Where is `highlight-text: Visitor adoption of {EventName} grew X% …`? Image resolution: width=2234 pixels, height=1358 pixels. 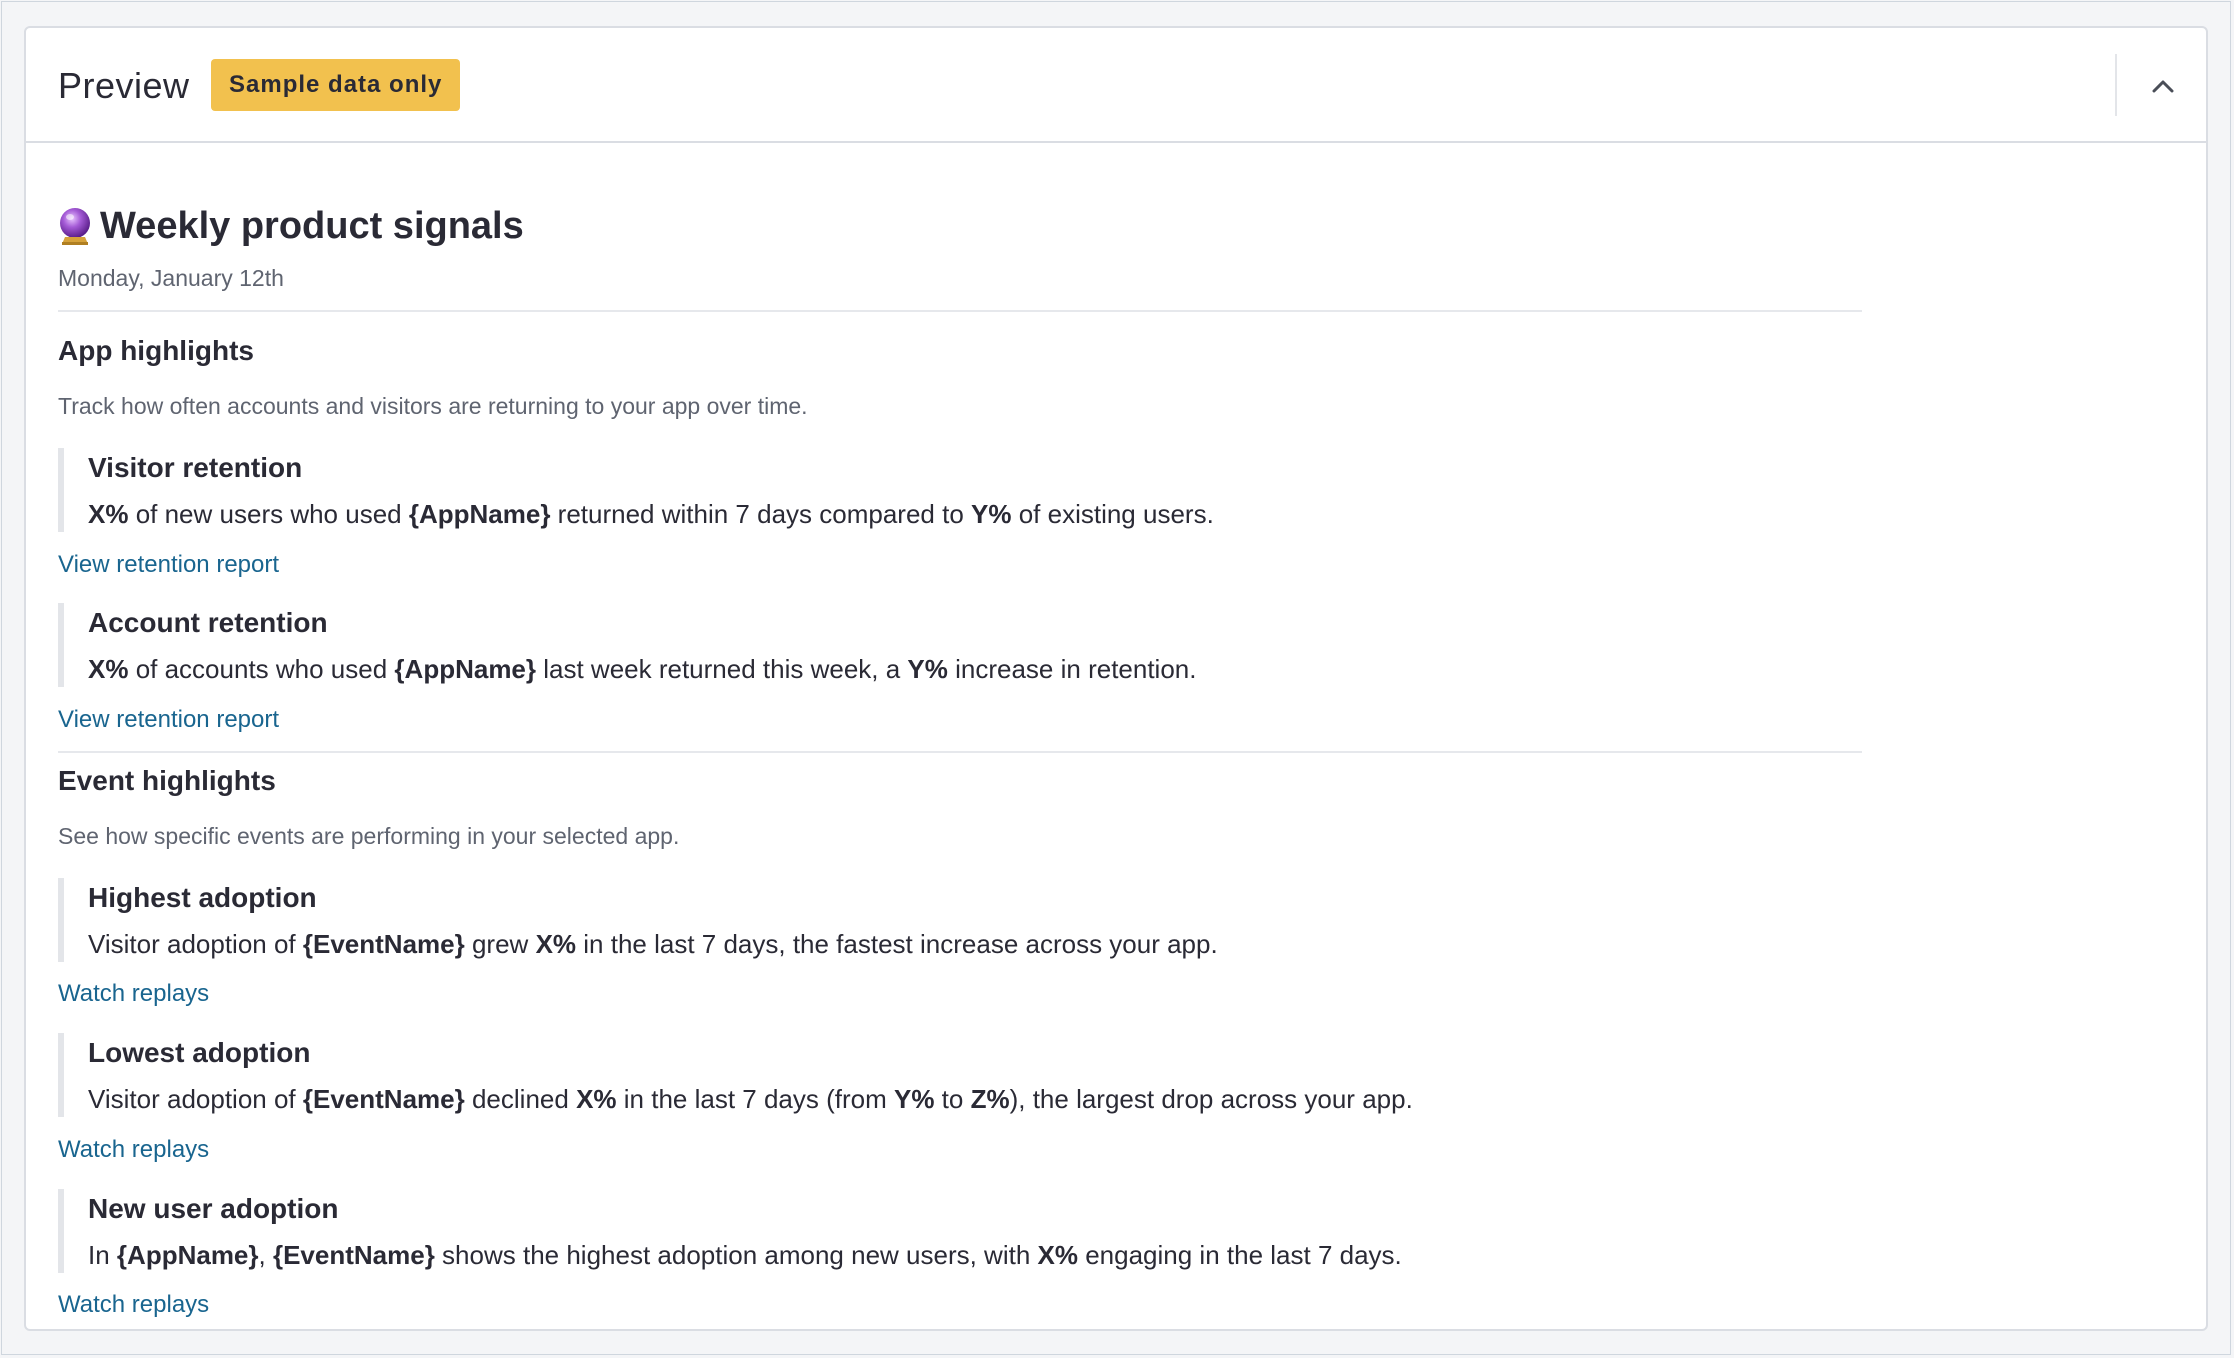 highlight-text: Visitor adoption of {EventName} grew X% … is located at coordinates (963, 944).